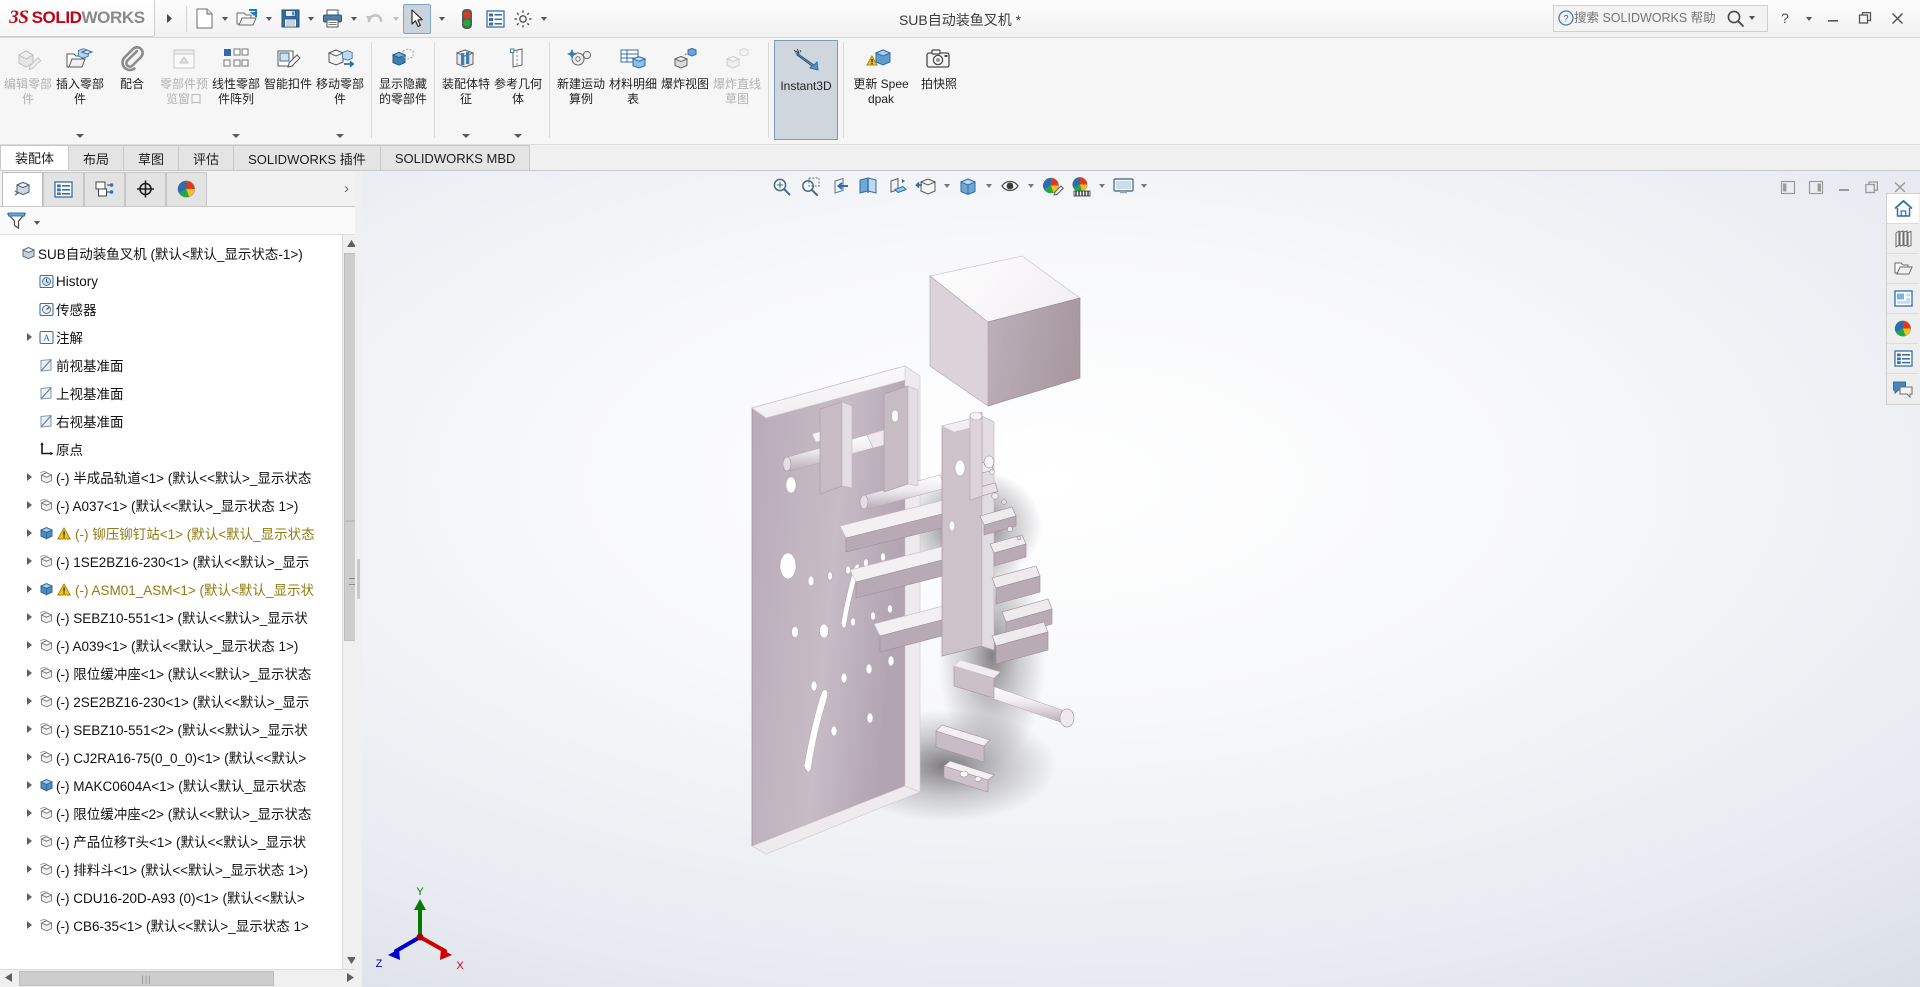  What do you see at coordinates (179, 729) in the screenshot?
I see `tree-item: (-) SEBZ10-551<2> (默认<<默认>_显示状` at bounding box center [179, 729].